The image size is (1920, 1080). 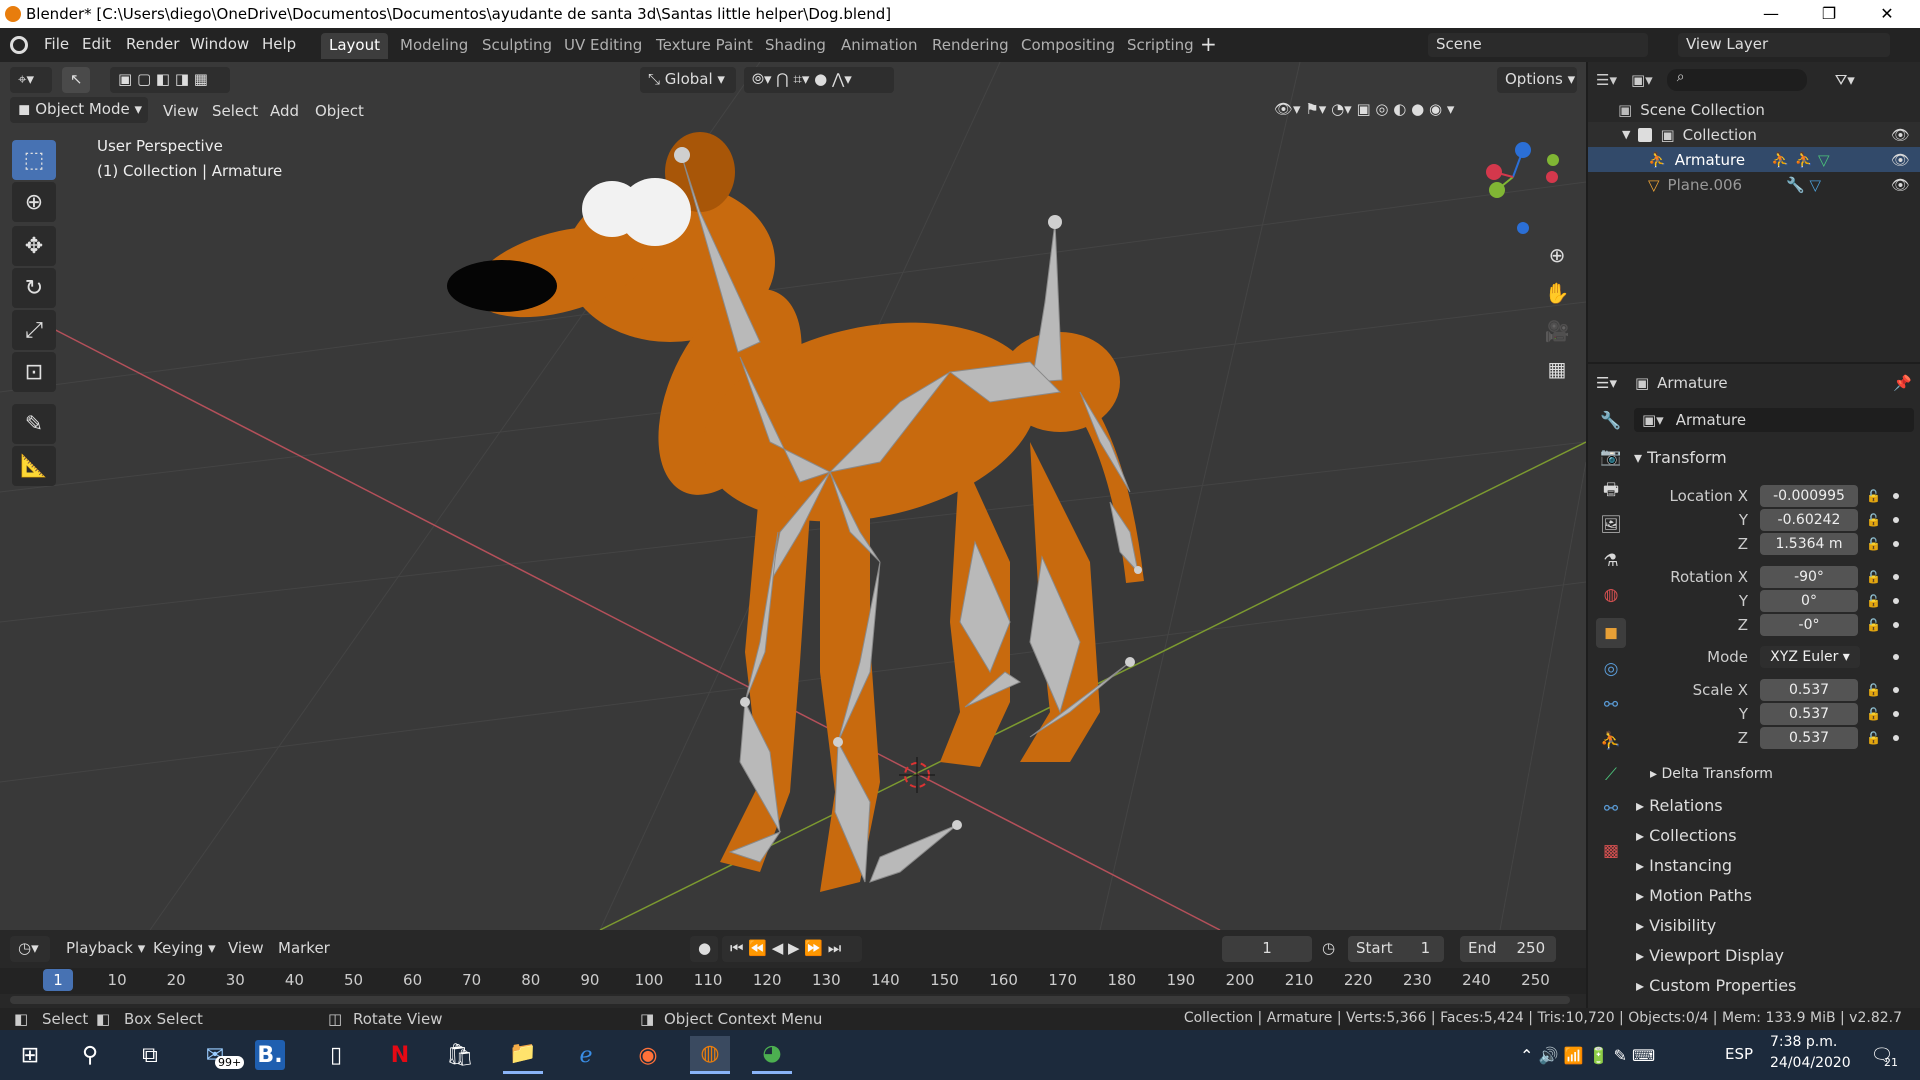 I want to click on tool-tab-icon: 🔧, so click(x=1611, y=421).